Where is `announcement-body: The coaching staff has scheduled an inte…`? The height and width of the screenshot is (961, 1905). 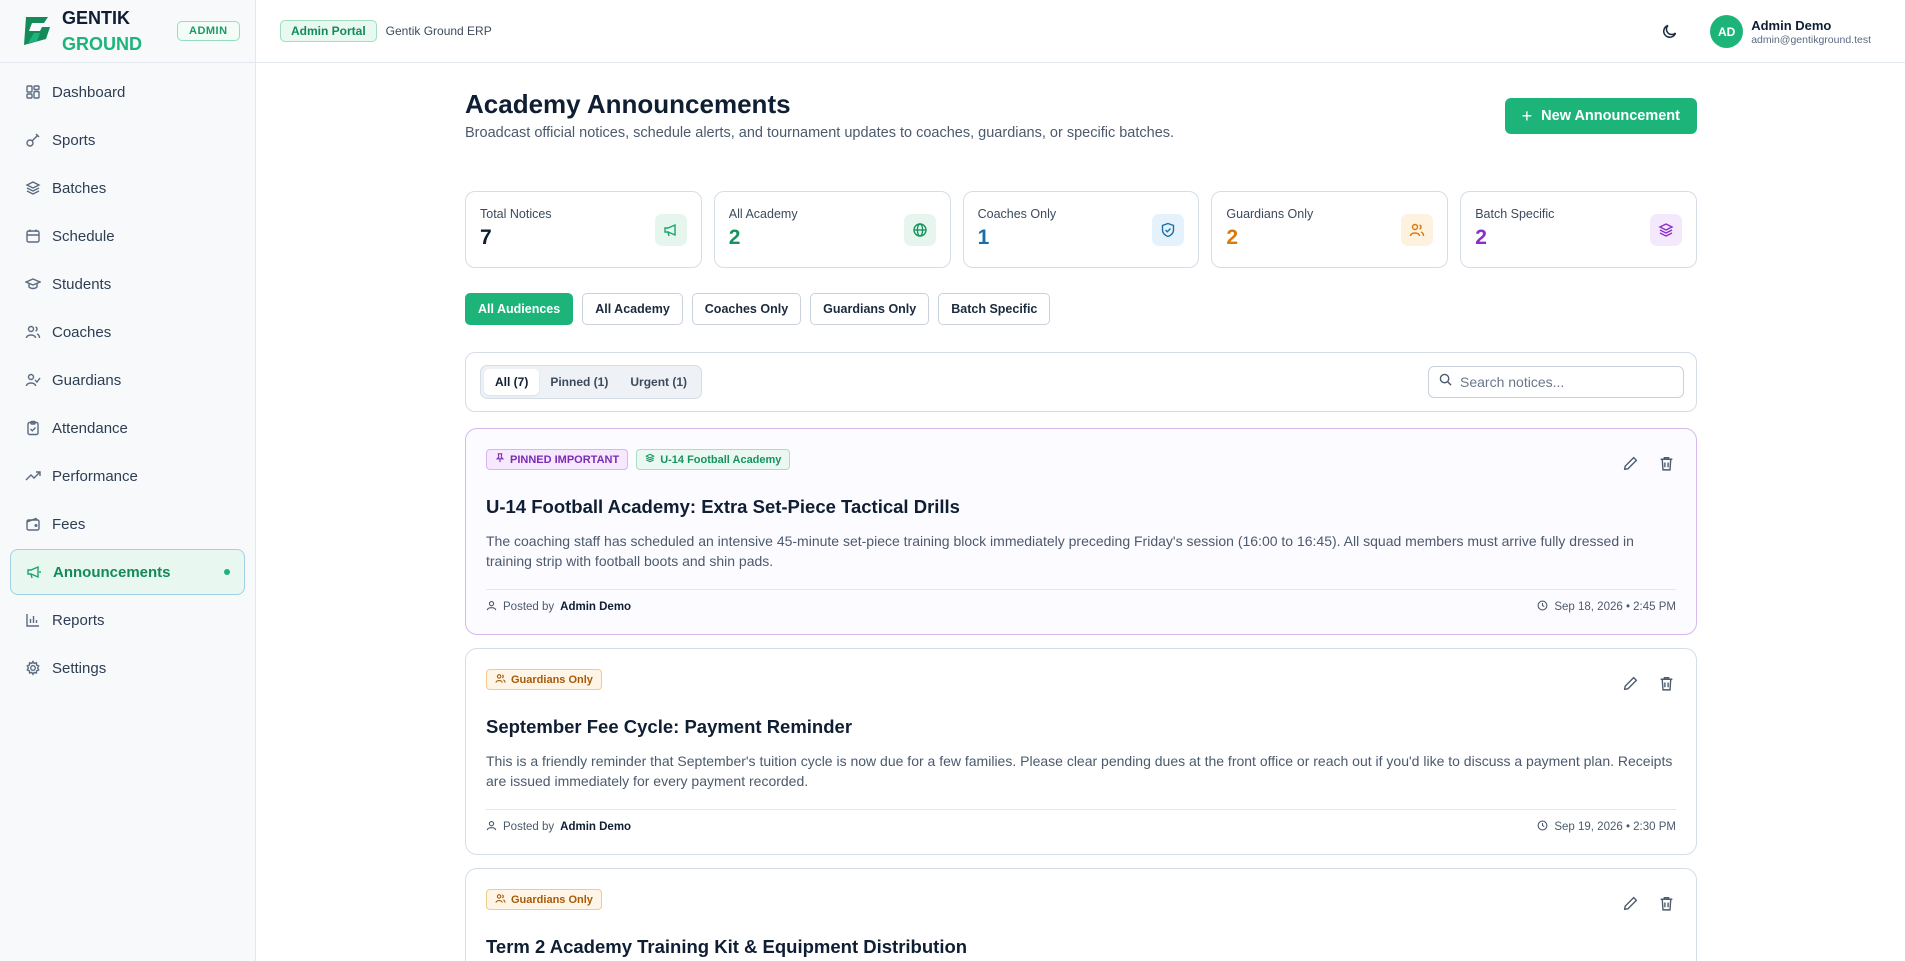 announcement-body: The coaching staff has scheduled an inte… is located at coordinates (1060, 551).